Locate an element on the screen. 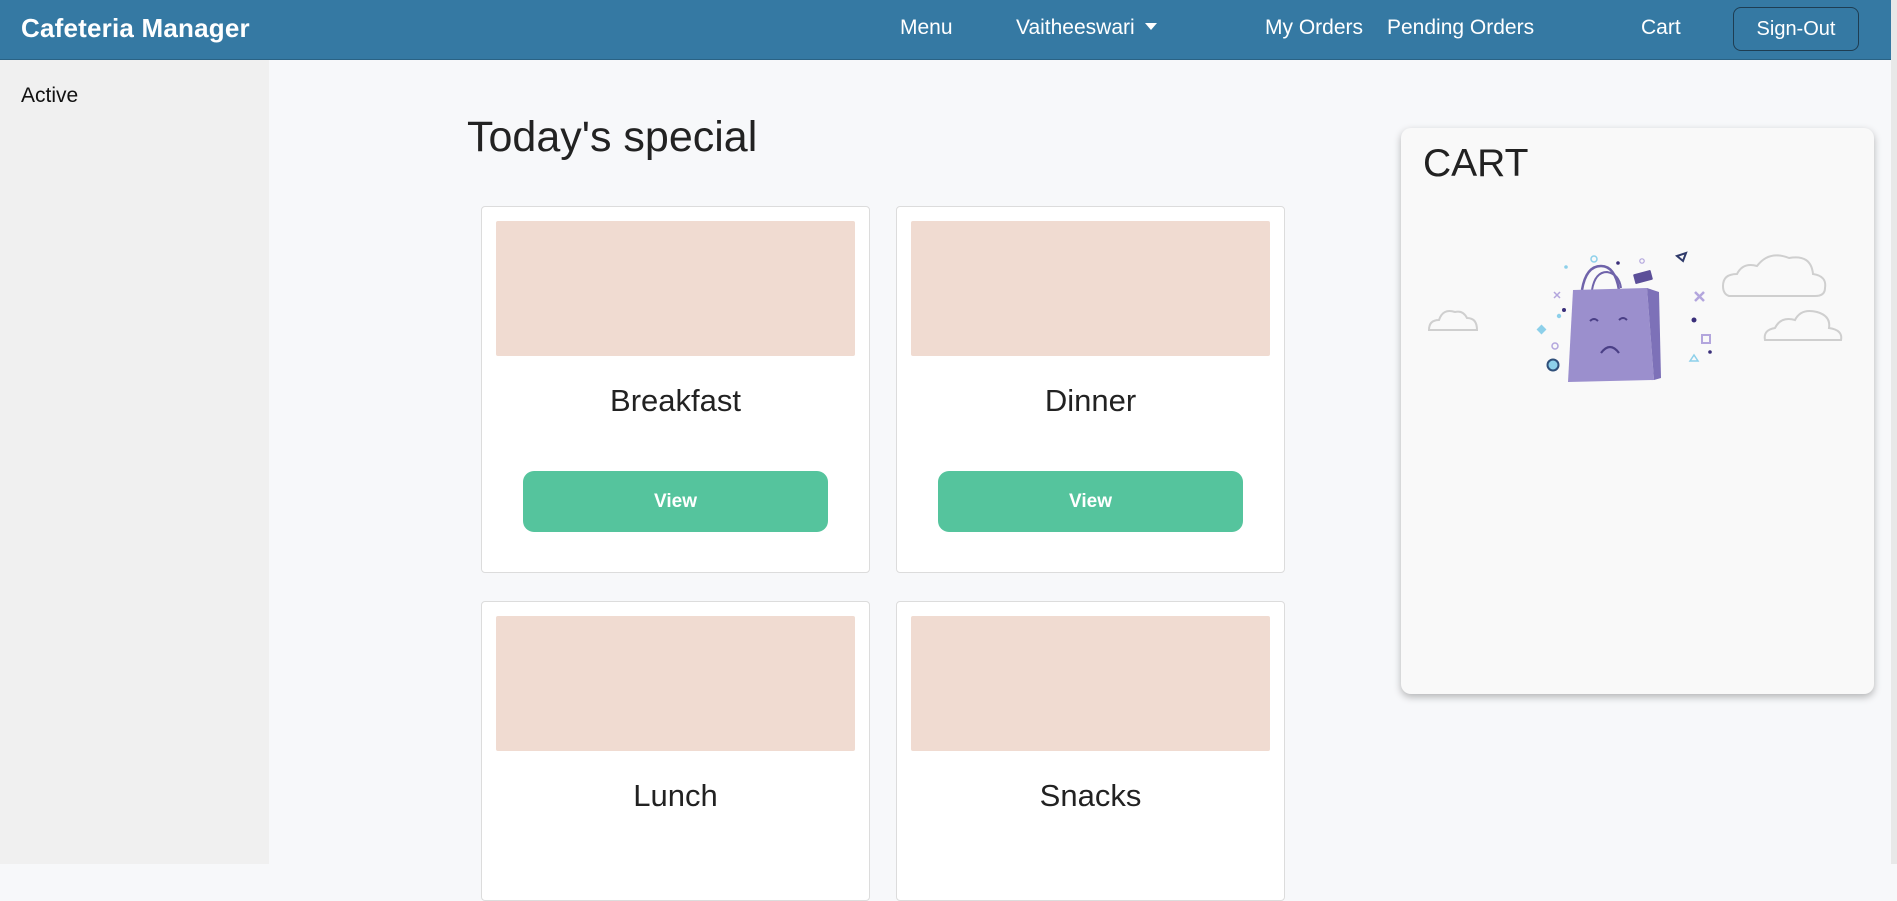 The image size is (1897, 901). caret-down-icon is located at coordinates (1150, 26).